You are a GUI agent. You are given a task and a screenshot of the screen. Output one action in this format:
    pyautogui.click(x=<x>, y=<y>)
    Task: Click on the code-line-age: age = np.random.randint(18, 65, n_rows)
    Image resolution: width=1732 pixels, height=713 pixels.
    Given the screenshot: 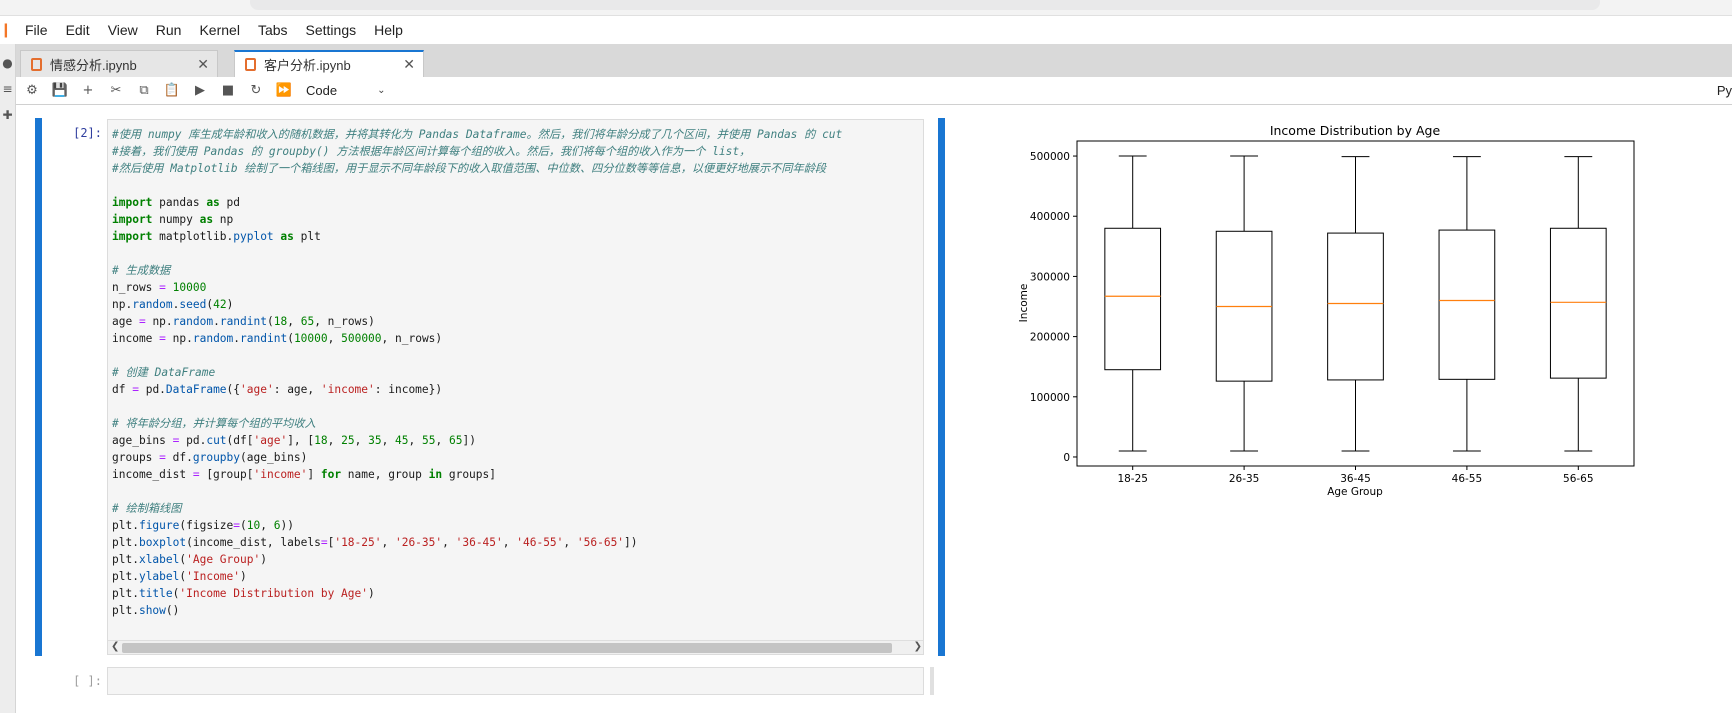 What is the action you would take?
    pyautogui.click(x=243, y=321)
    